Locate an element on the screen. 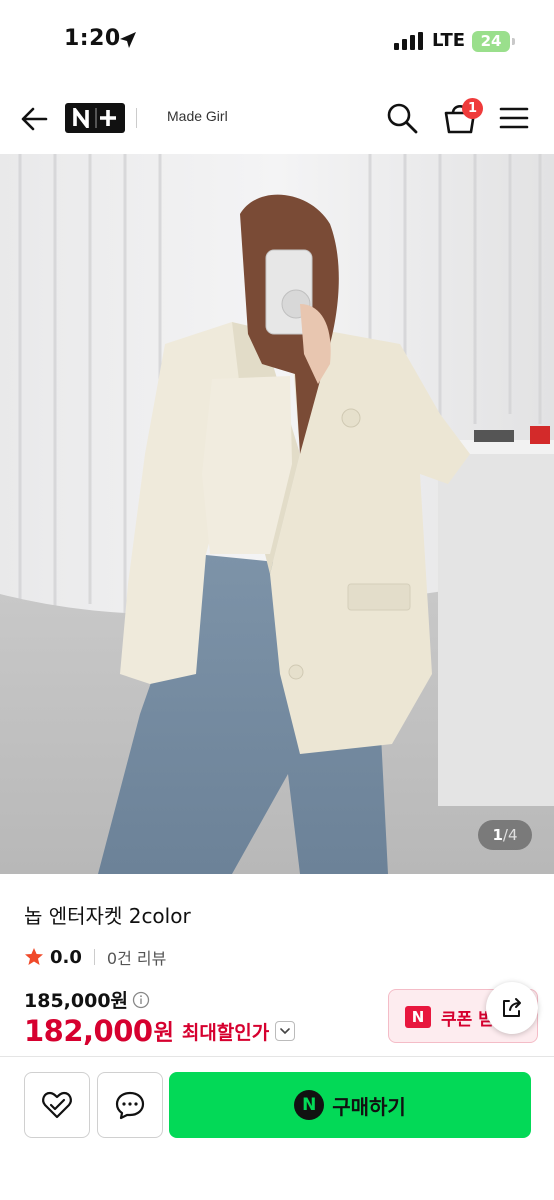  location-arrow-icon is located at coordinates (128, 40).